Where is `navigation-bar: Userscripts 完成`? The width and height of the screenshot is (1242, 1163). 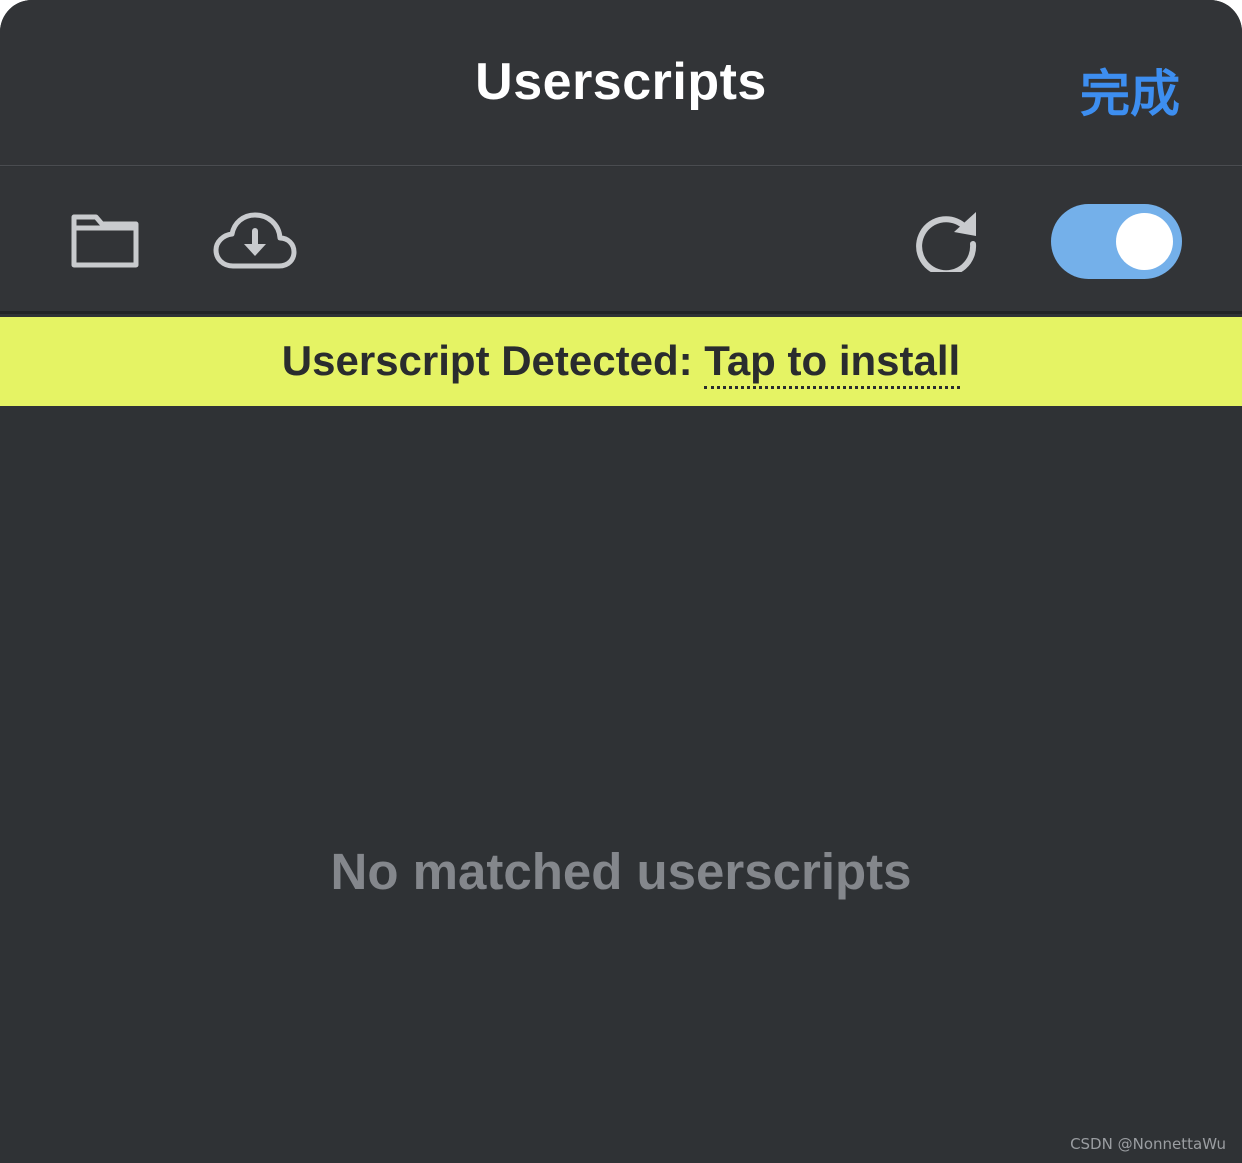 navigation-bar: Userscripts 完成 is located at coordinates (621, 83).